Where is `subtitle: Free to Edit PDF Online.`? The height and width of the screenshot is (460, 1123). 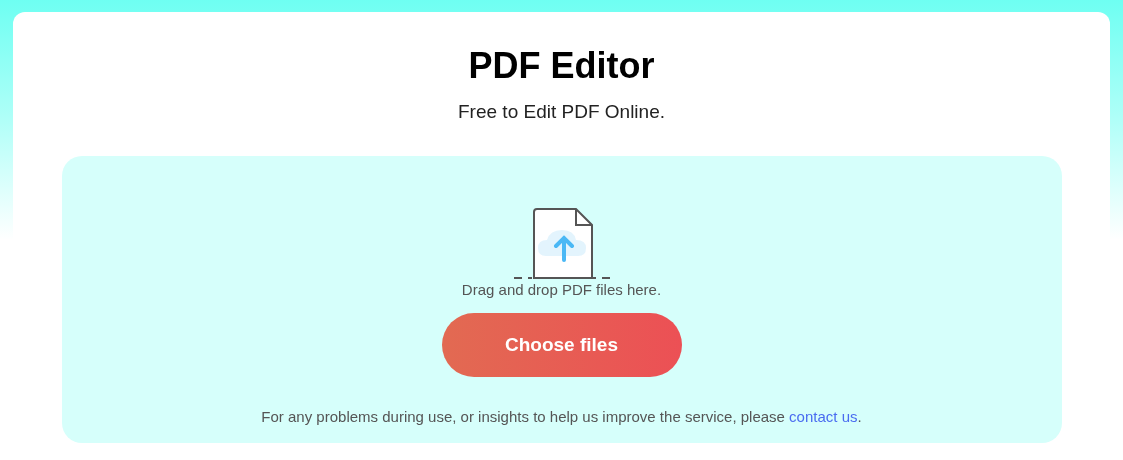 subtitle: Free to Edit PDF Online. is located at coordinates (561, 112).